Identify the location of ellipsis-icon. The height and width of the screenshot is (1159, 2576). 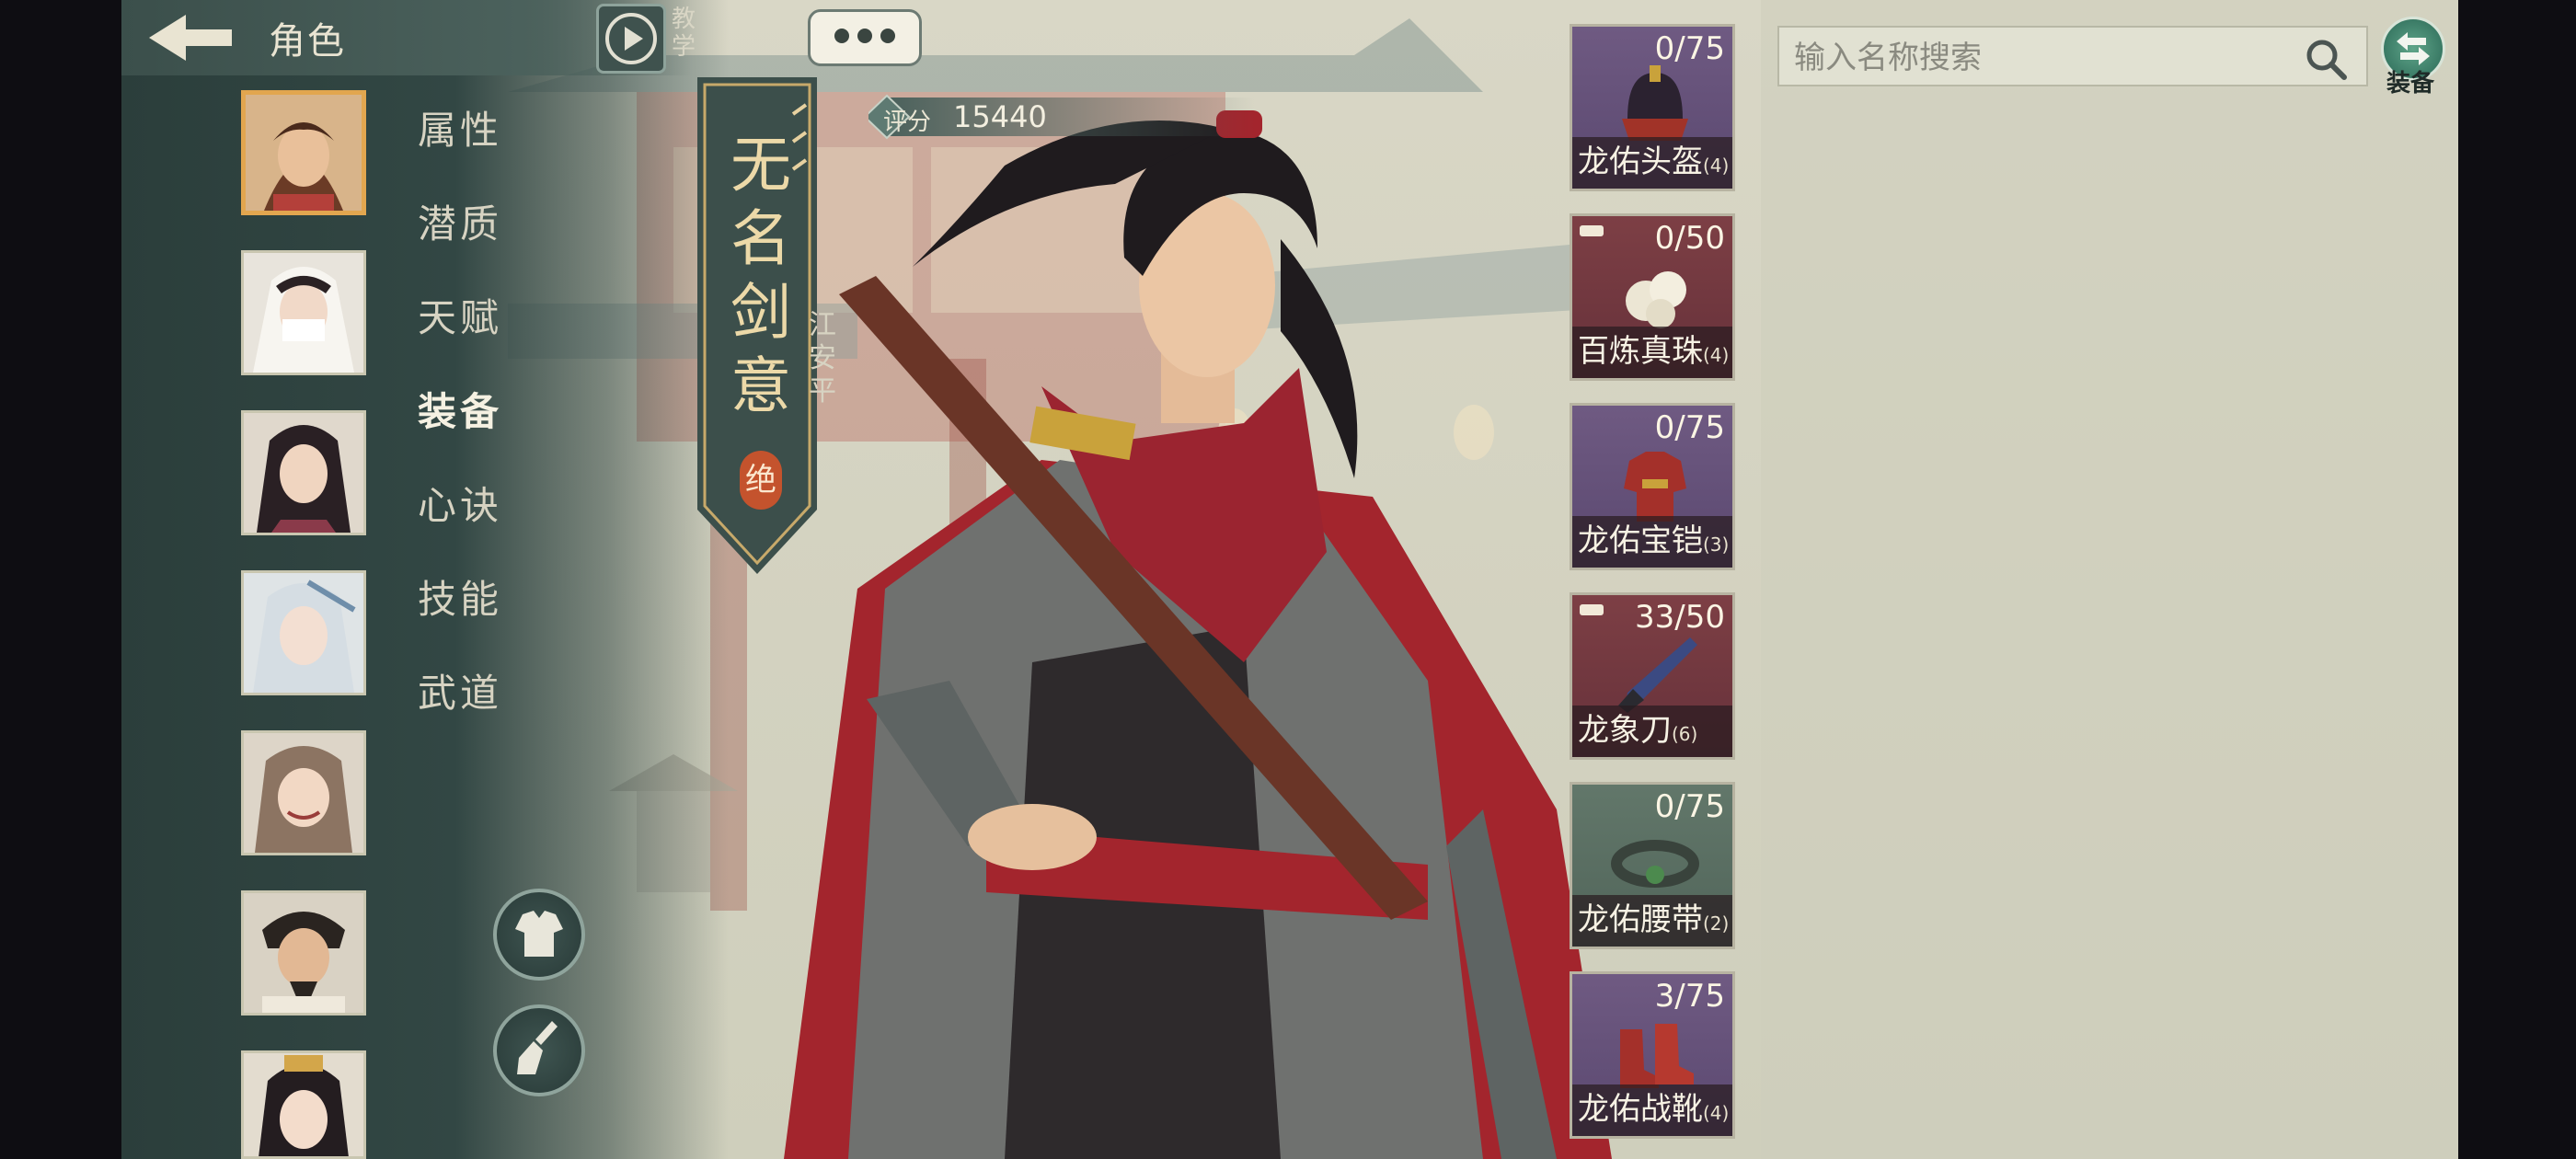
(864, 36).